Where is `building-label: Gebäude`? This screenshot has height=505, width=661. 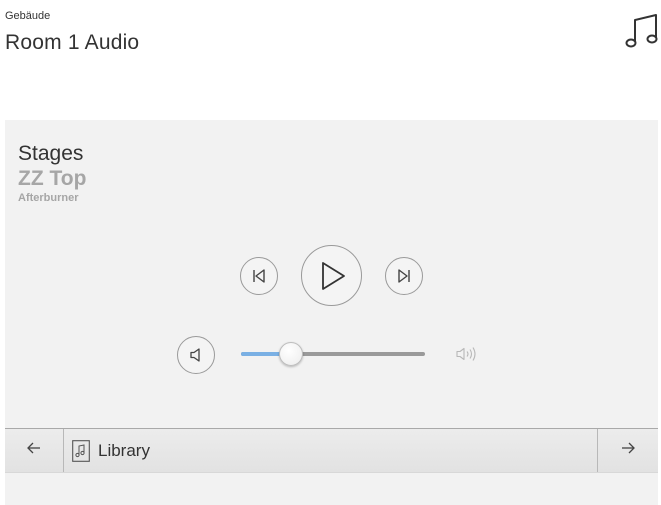
building-label: Gebäude is located at coordinates (28, 16).